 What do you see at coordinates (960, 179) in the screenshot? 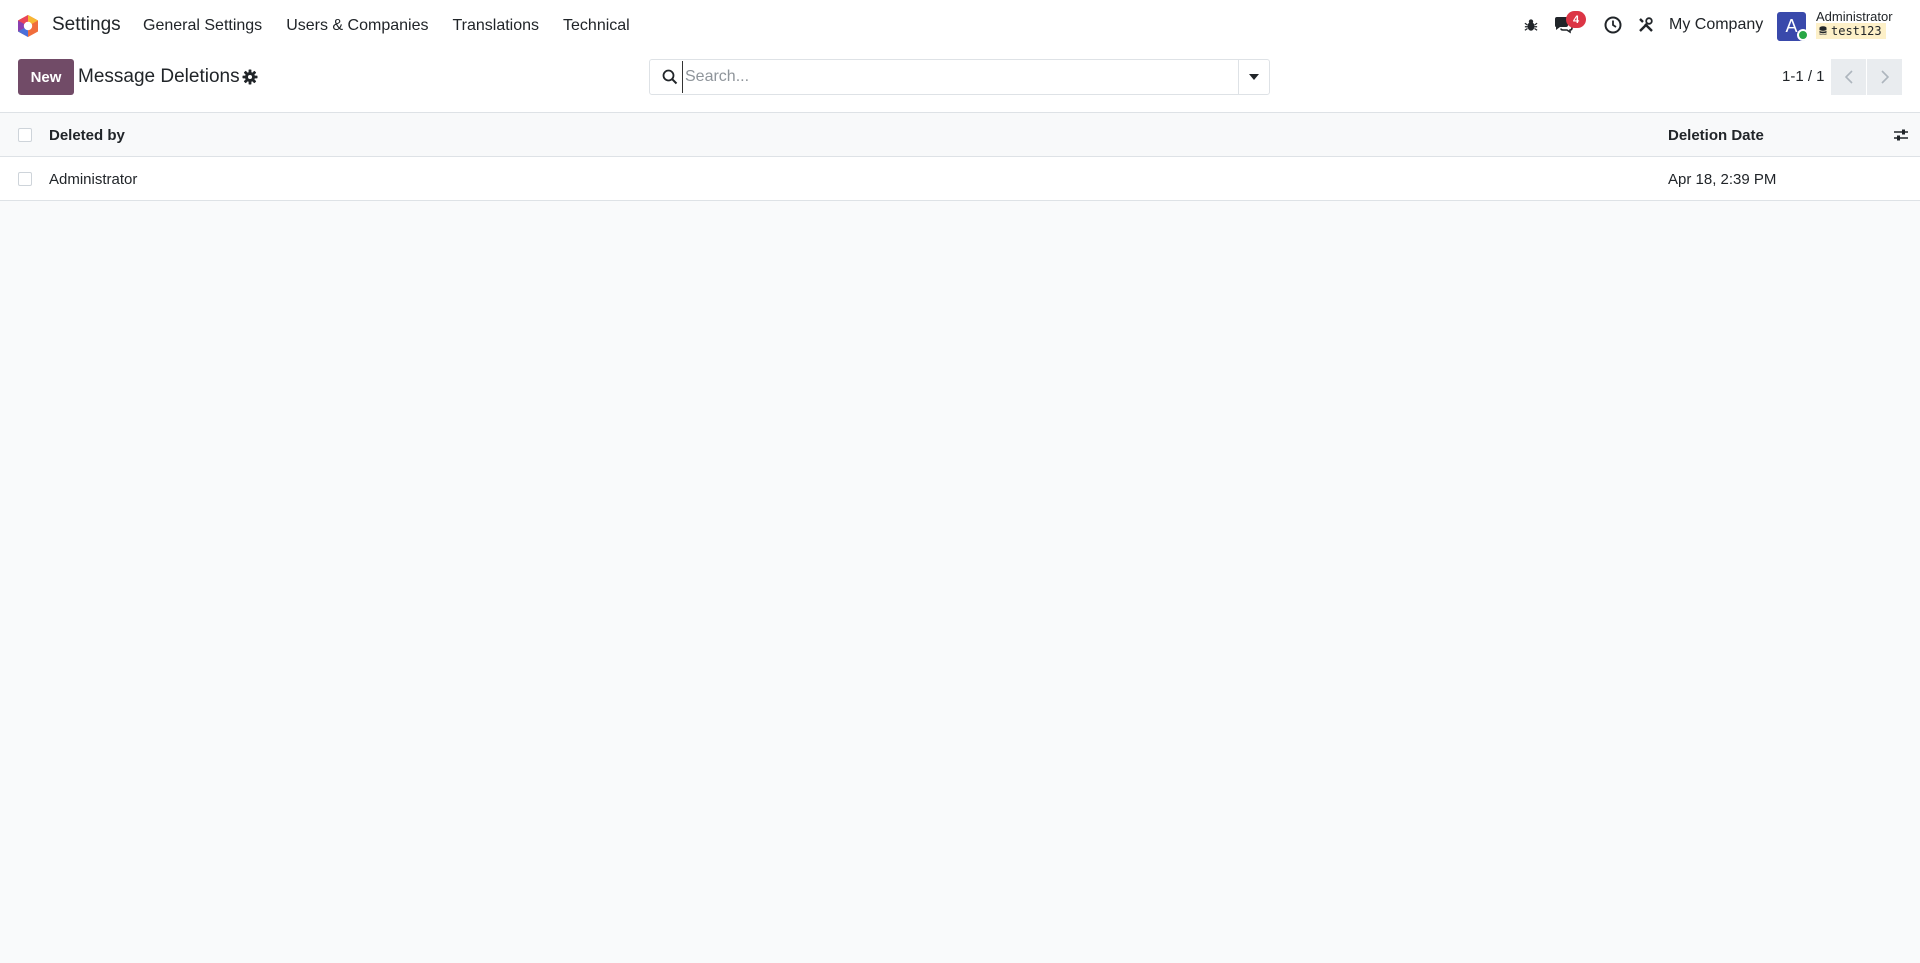
I see `table-row: Administrator Apr 18, 2:39 PM` at bounding box center [960, 179].